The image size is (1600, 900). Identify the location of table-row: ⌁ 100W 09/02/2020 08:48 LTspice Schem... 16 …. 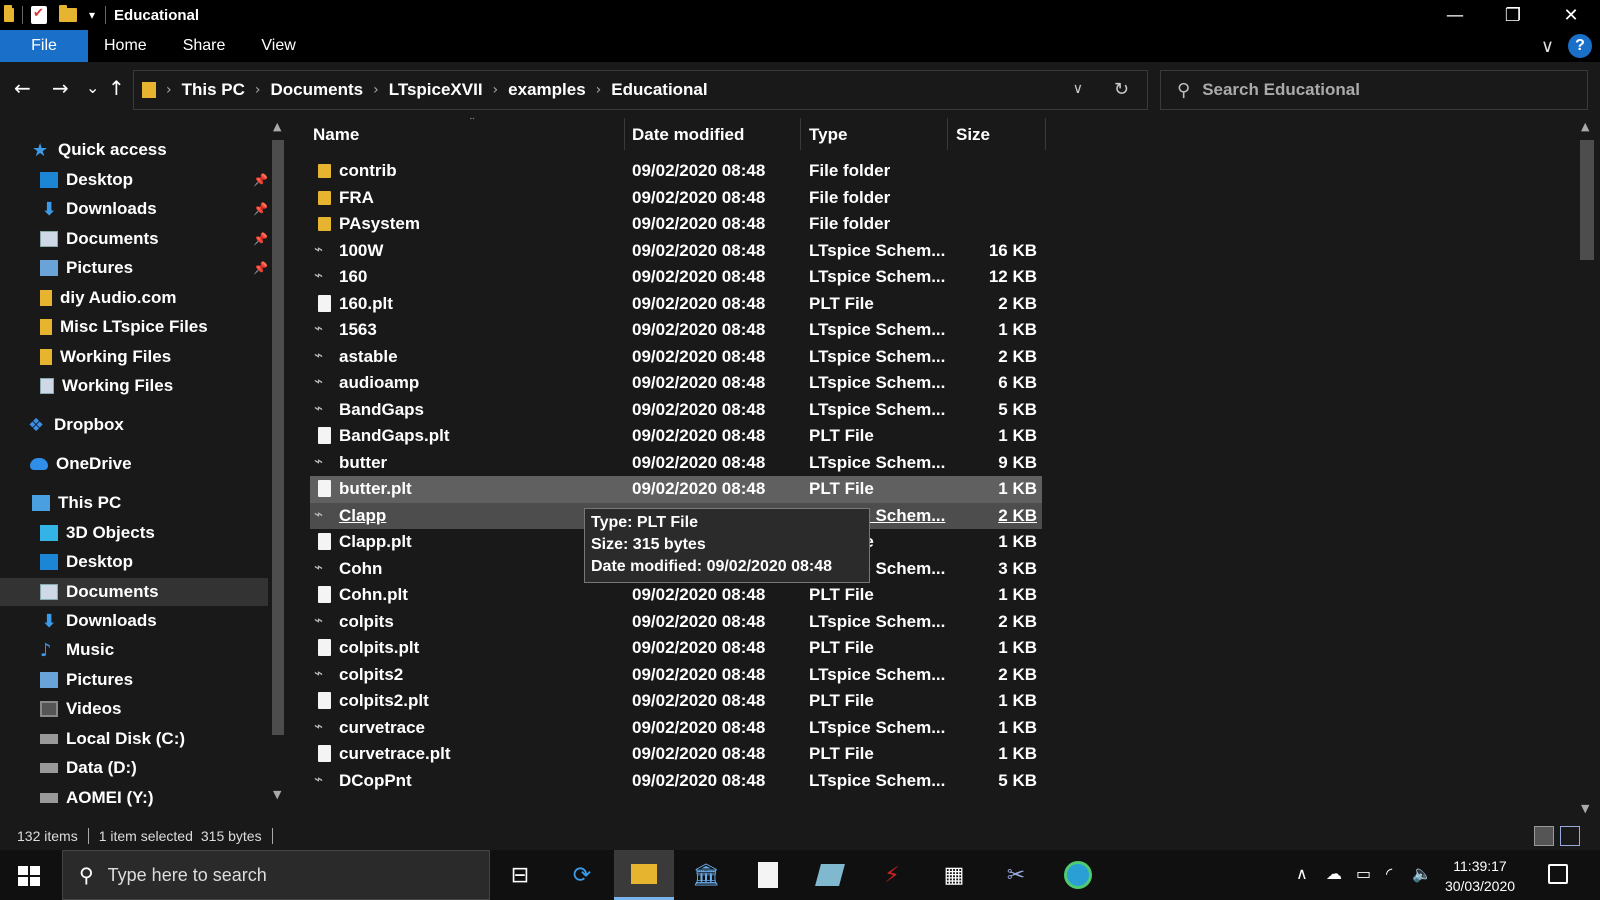
(676, 251).